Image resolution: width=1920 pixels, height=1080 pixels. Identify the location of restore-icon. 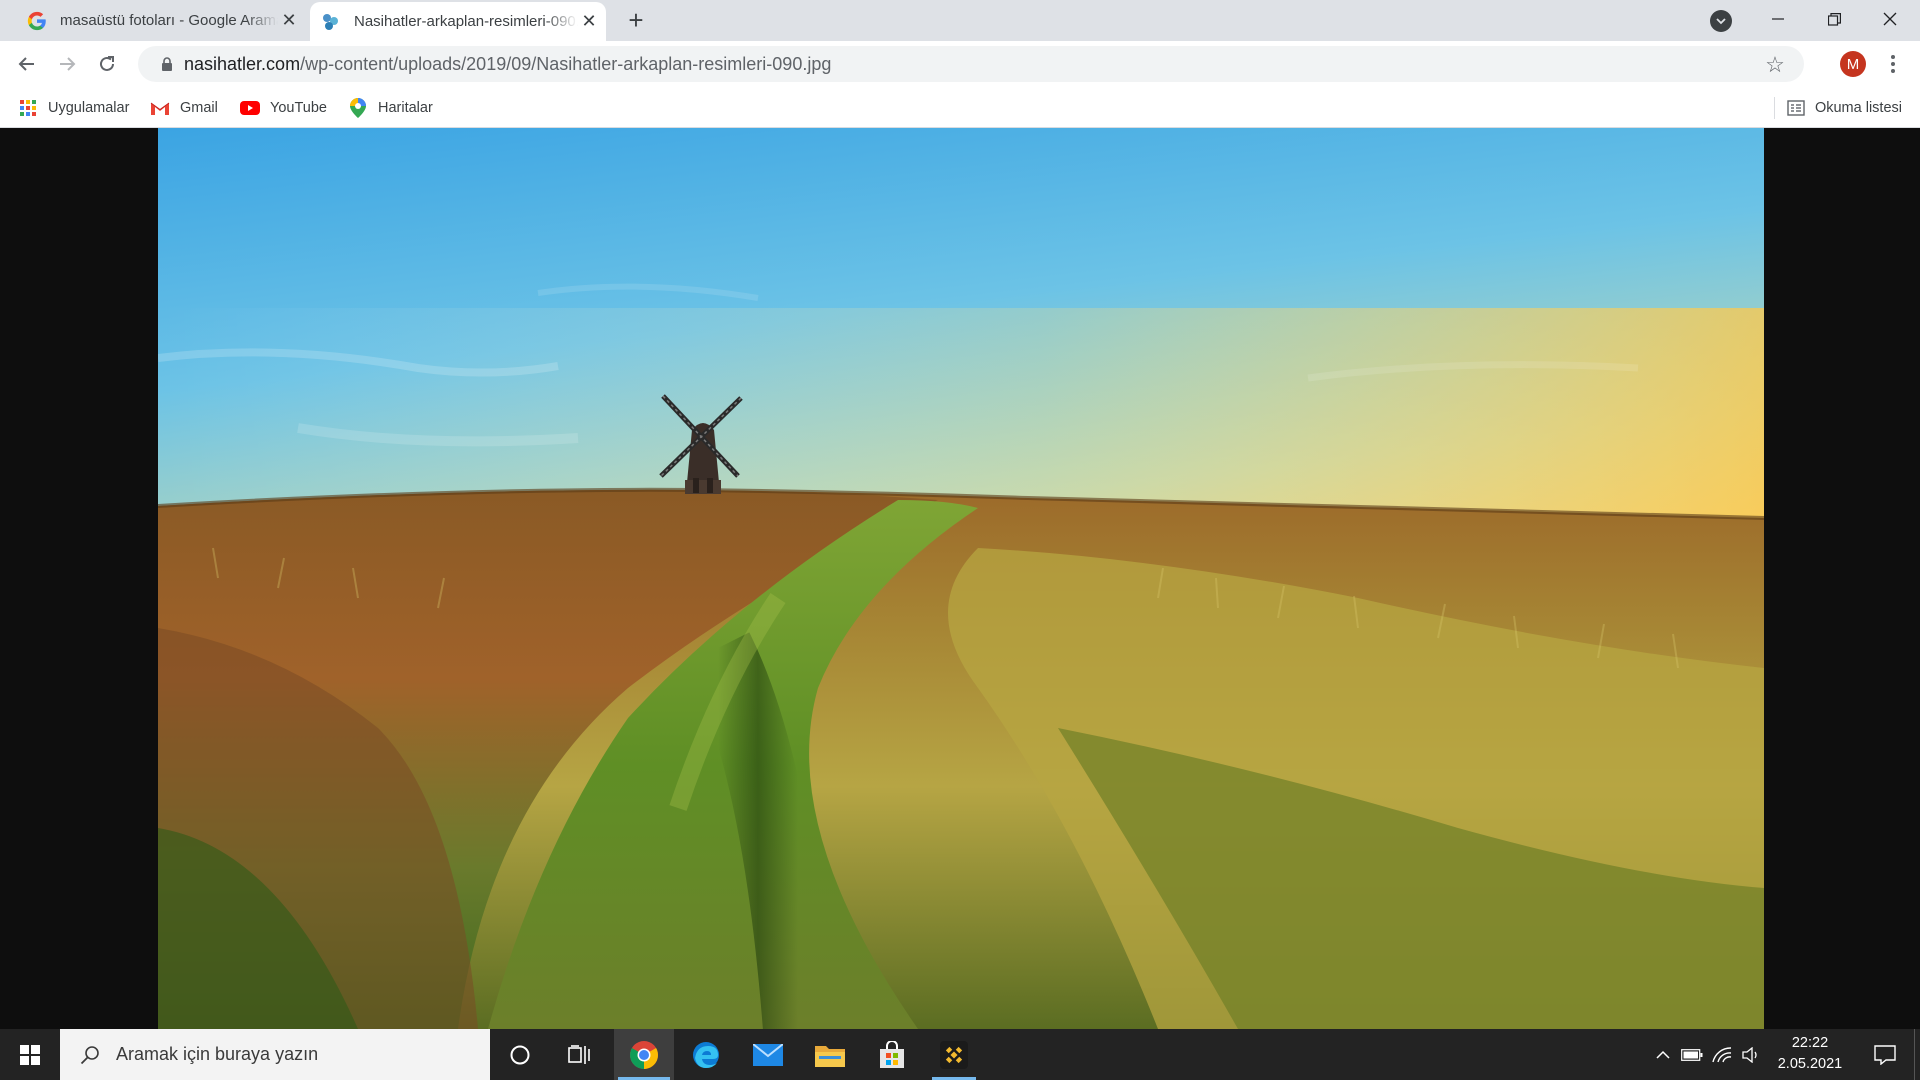
(1834, 19).